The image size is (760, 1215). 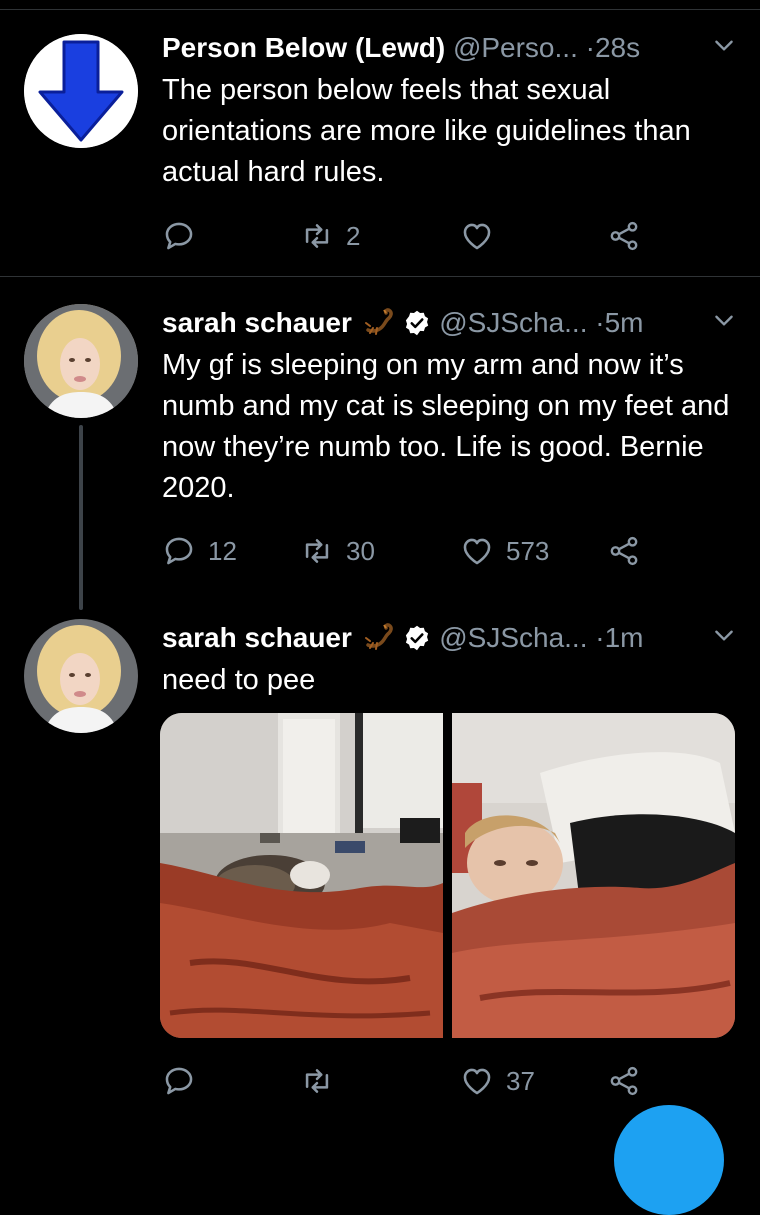 What do you see at coordinates (504, 551) in the screenshot?
I see `like-button: 573` at bounding box center [504, 551].